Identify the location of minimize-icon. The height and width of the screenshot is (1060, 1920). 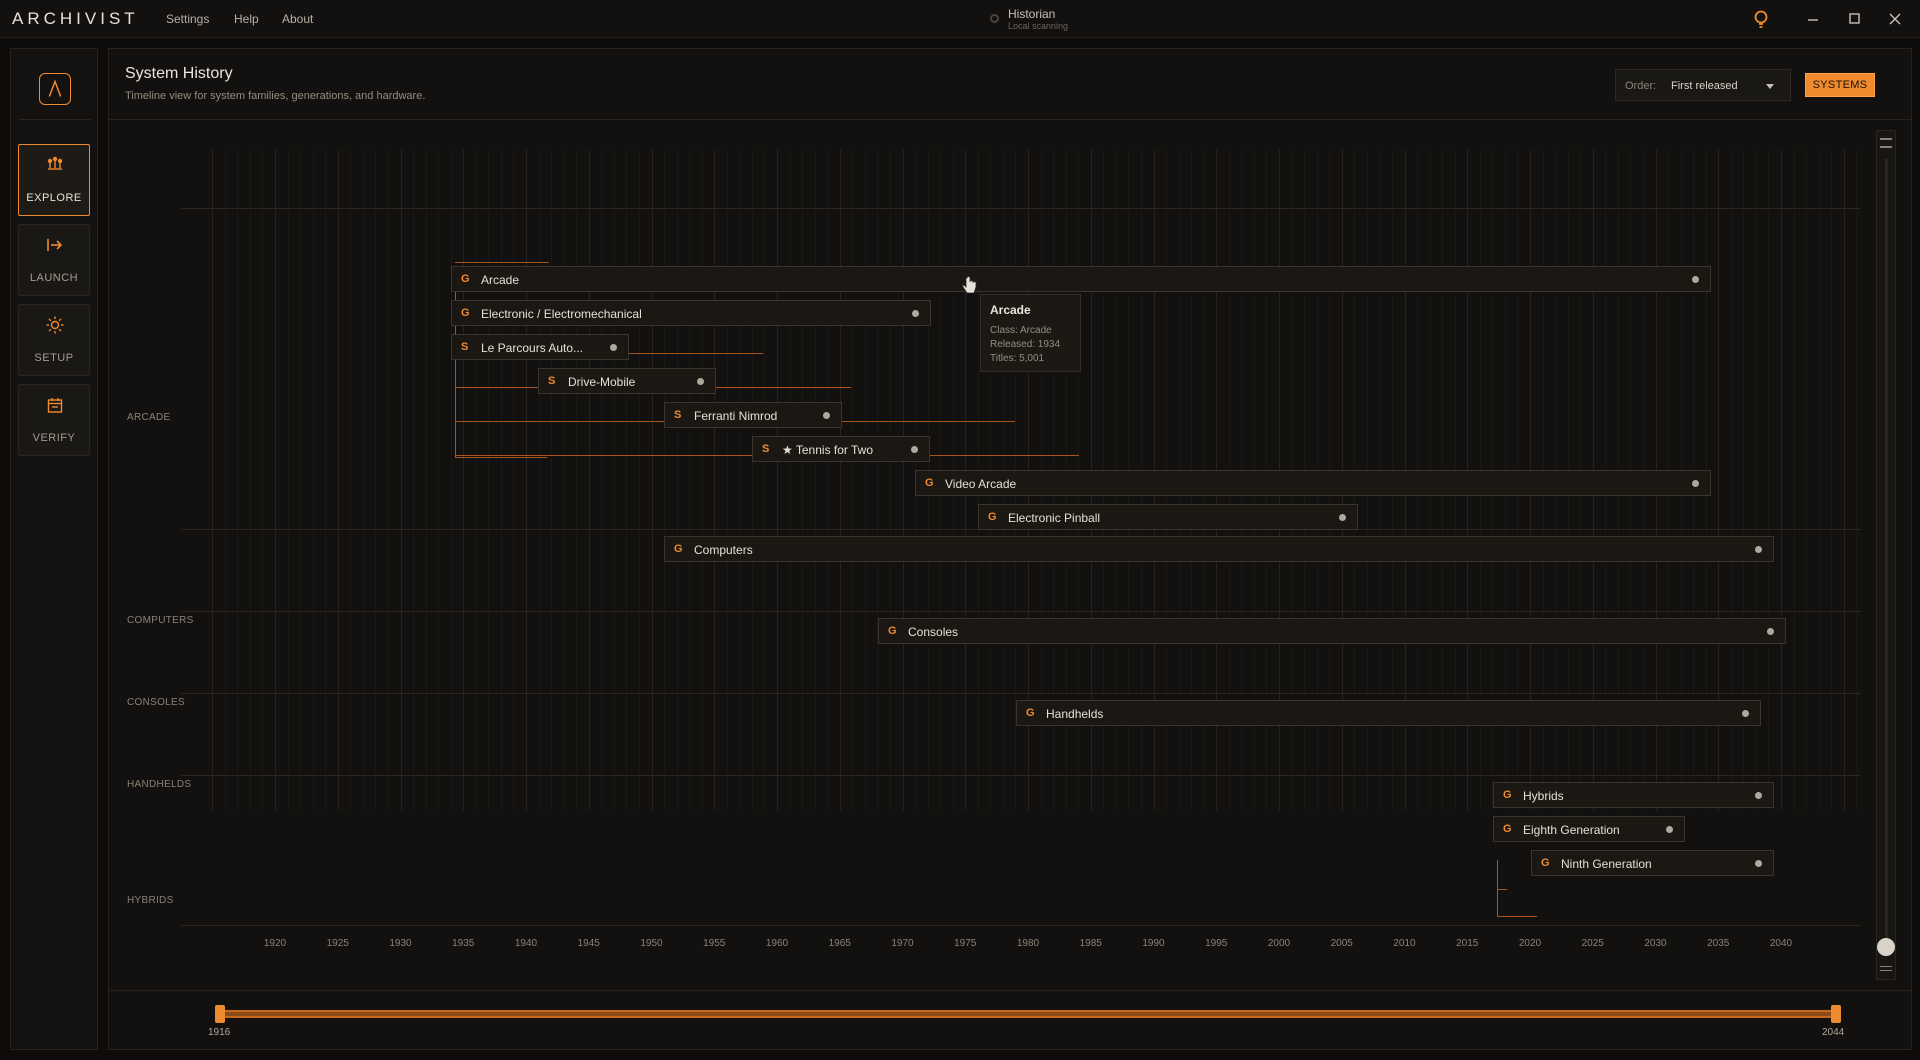
(1813, 19).